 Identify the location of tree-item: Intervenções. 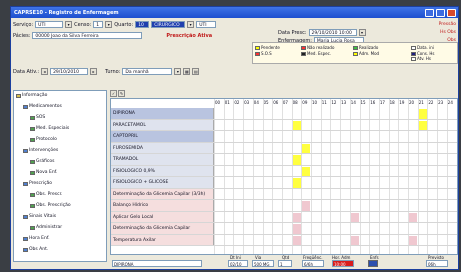
(40, 150).